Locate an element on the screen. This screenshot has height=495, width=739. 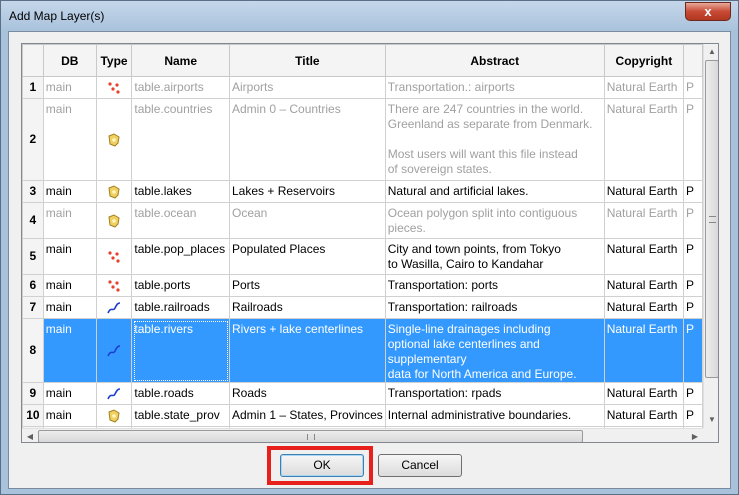
column-header-title: Title is located at coordinates (307, 60).